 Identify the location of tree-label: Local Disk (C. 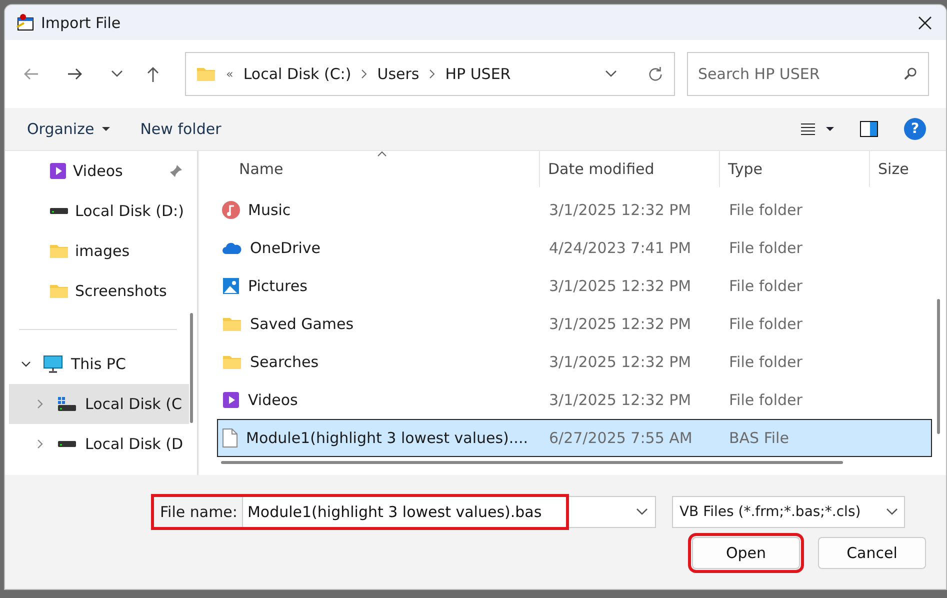
(133, 404).